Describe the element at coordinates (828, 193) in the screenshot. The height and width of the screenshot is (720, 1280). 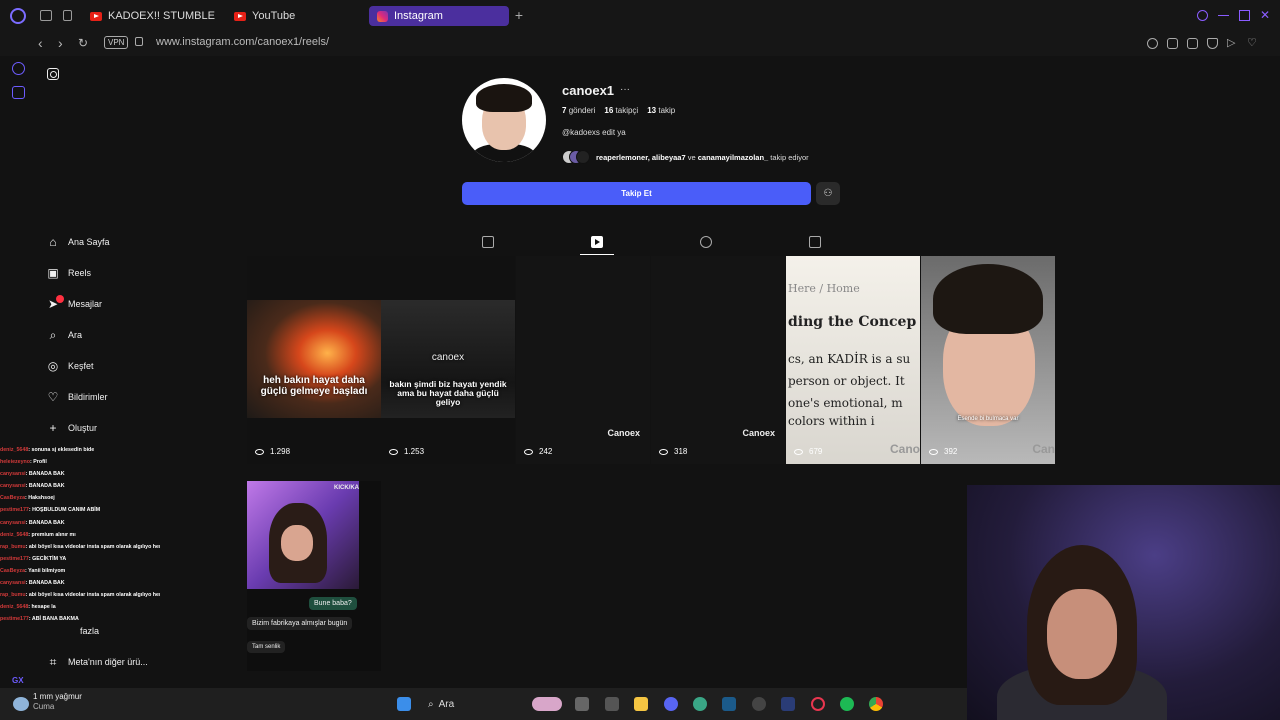
I see `suggested-users-button: ⚇` at that location.